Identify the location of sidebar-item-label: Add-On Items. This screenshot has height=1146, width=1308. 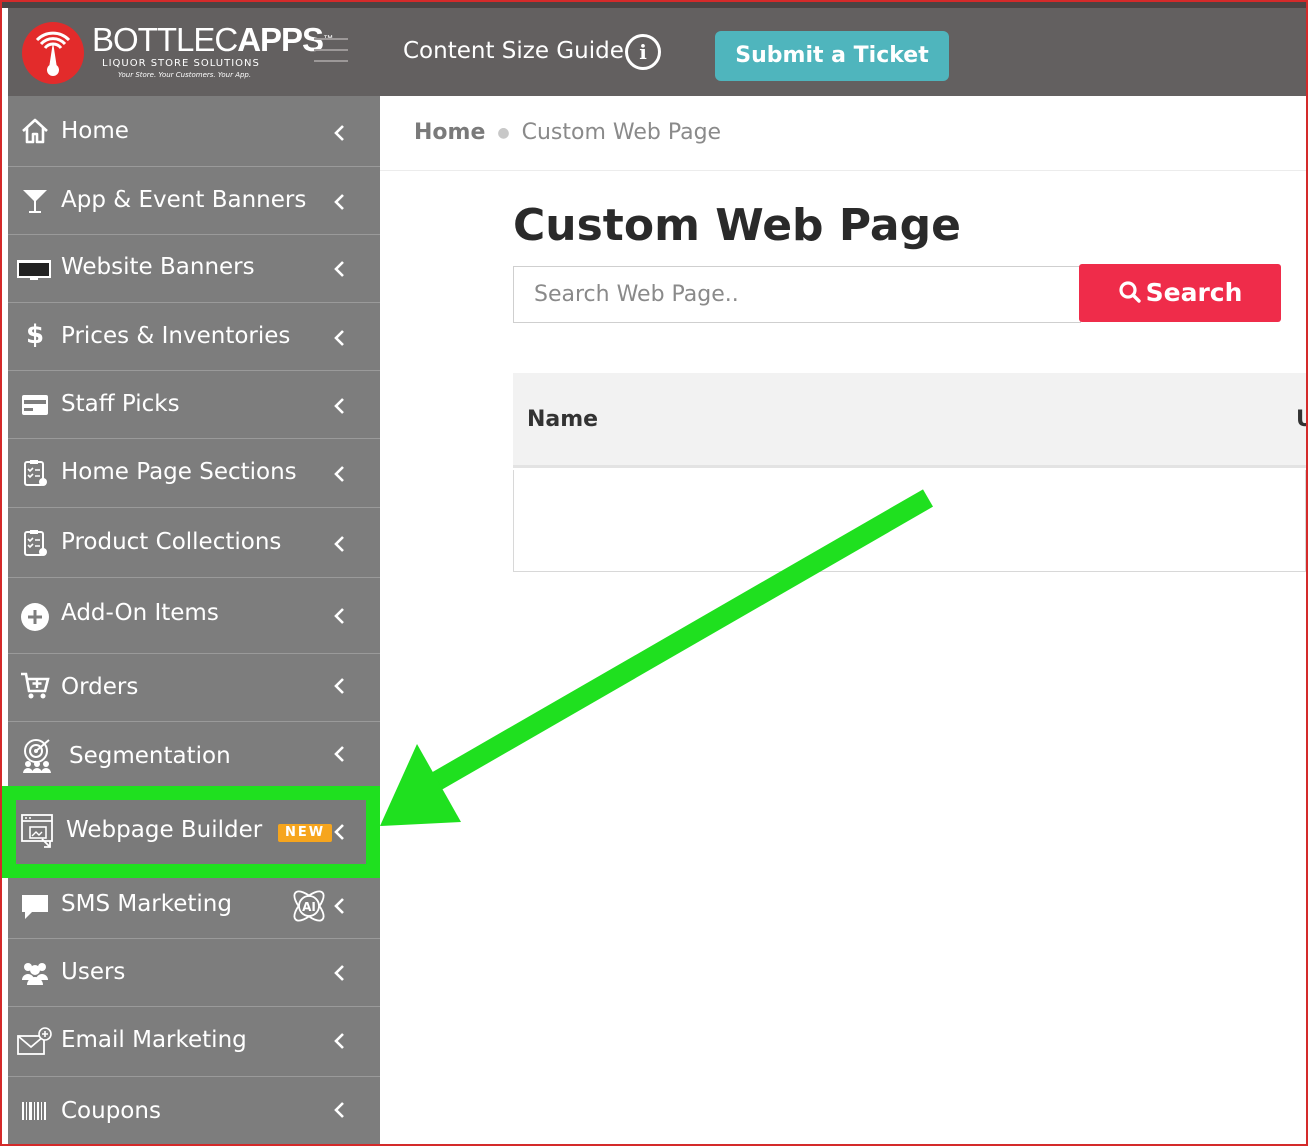
(140, 613).